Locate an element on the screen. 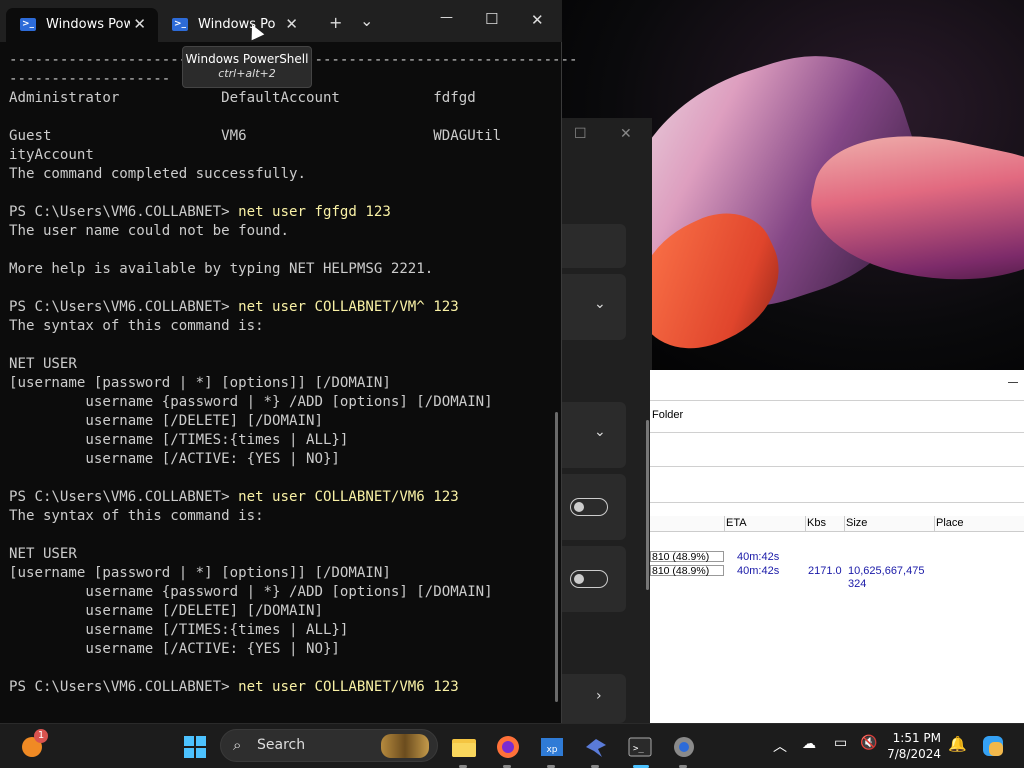  console-text: The syntax of this command is: is located at coordinates (136, 516).